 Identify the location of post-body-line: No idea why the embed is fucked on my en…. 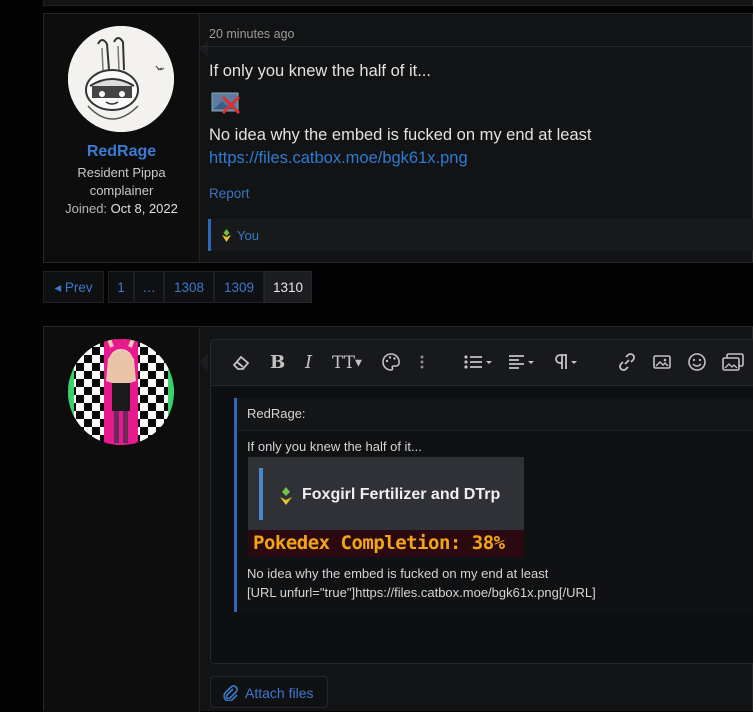
(400, 135).